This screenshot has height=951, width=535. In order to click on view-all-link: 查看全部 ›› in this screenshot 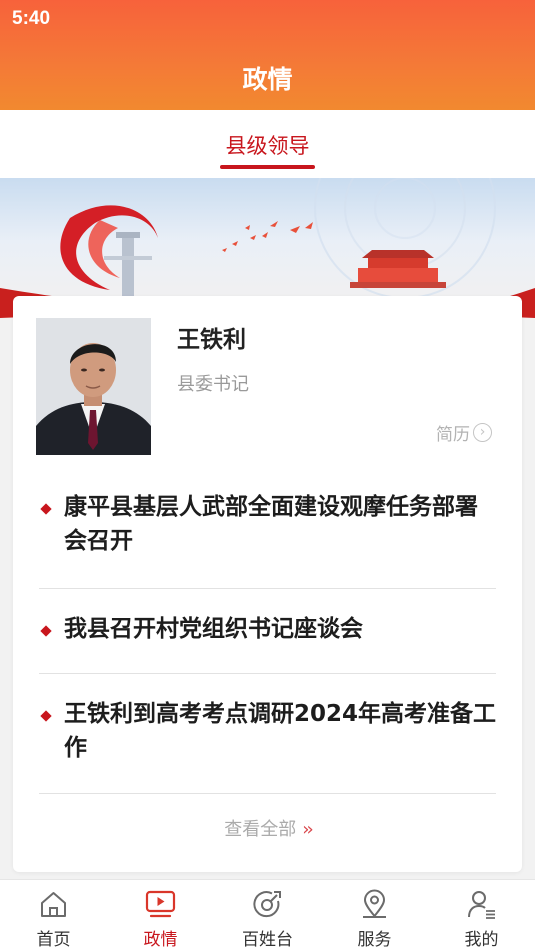, I will do `click(267, 828)`.